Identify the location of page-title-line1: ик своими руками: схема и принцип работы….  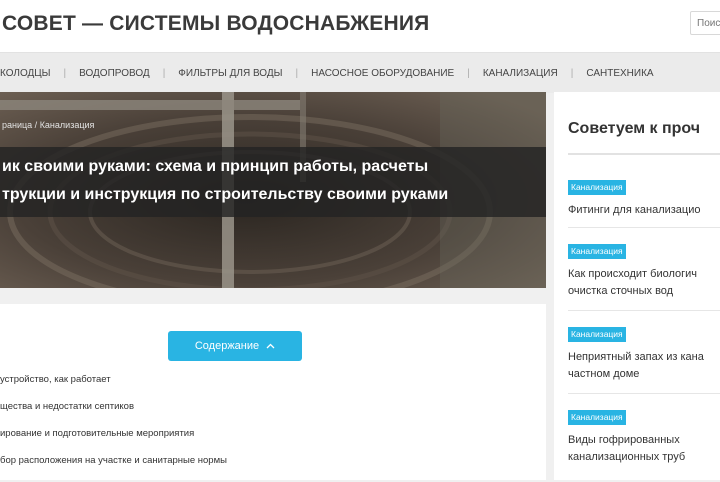
(215, 166).